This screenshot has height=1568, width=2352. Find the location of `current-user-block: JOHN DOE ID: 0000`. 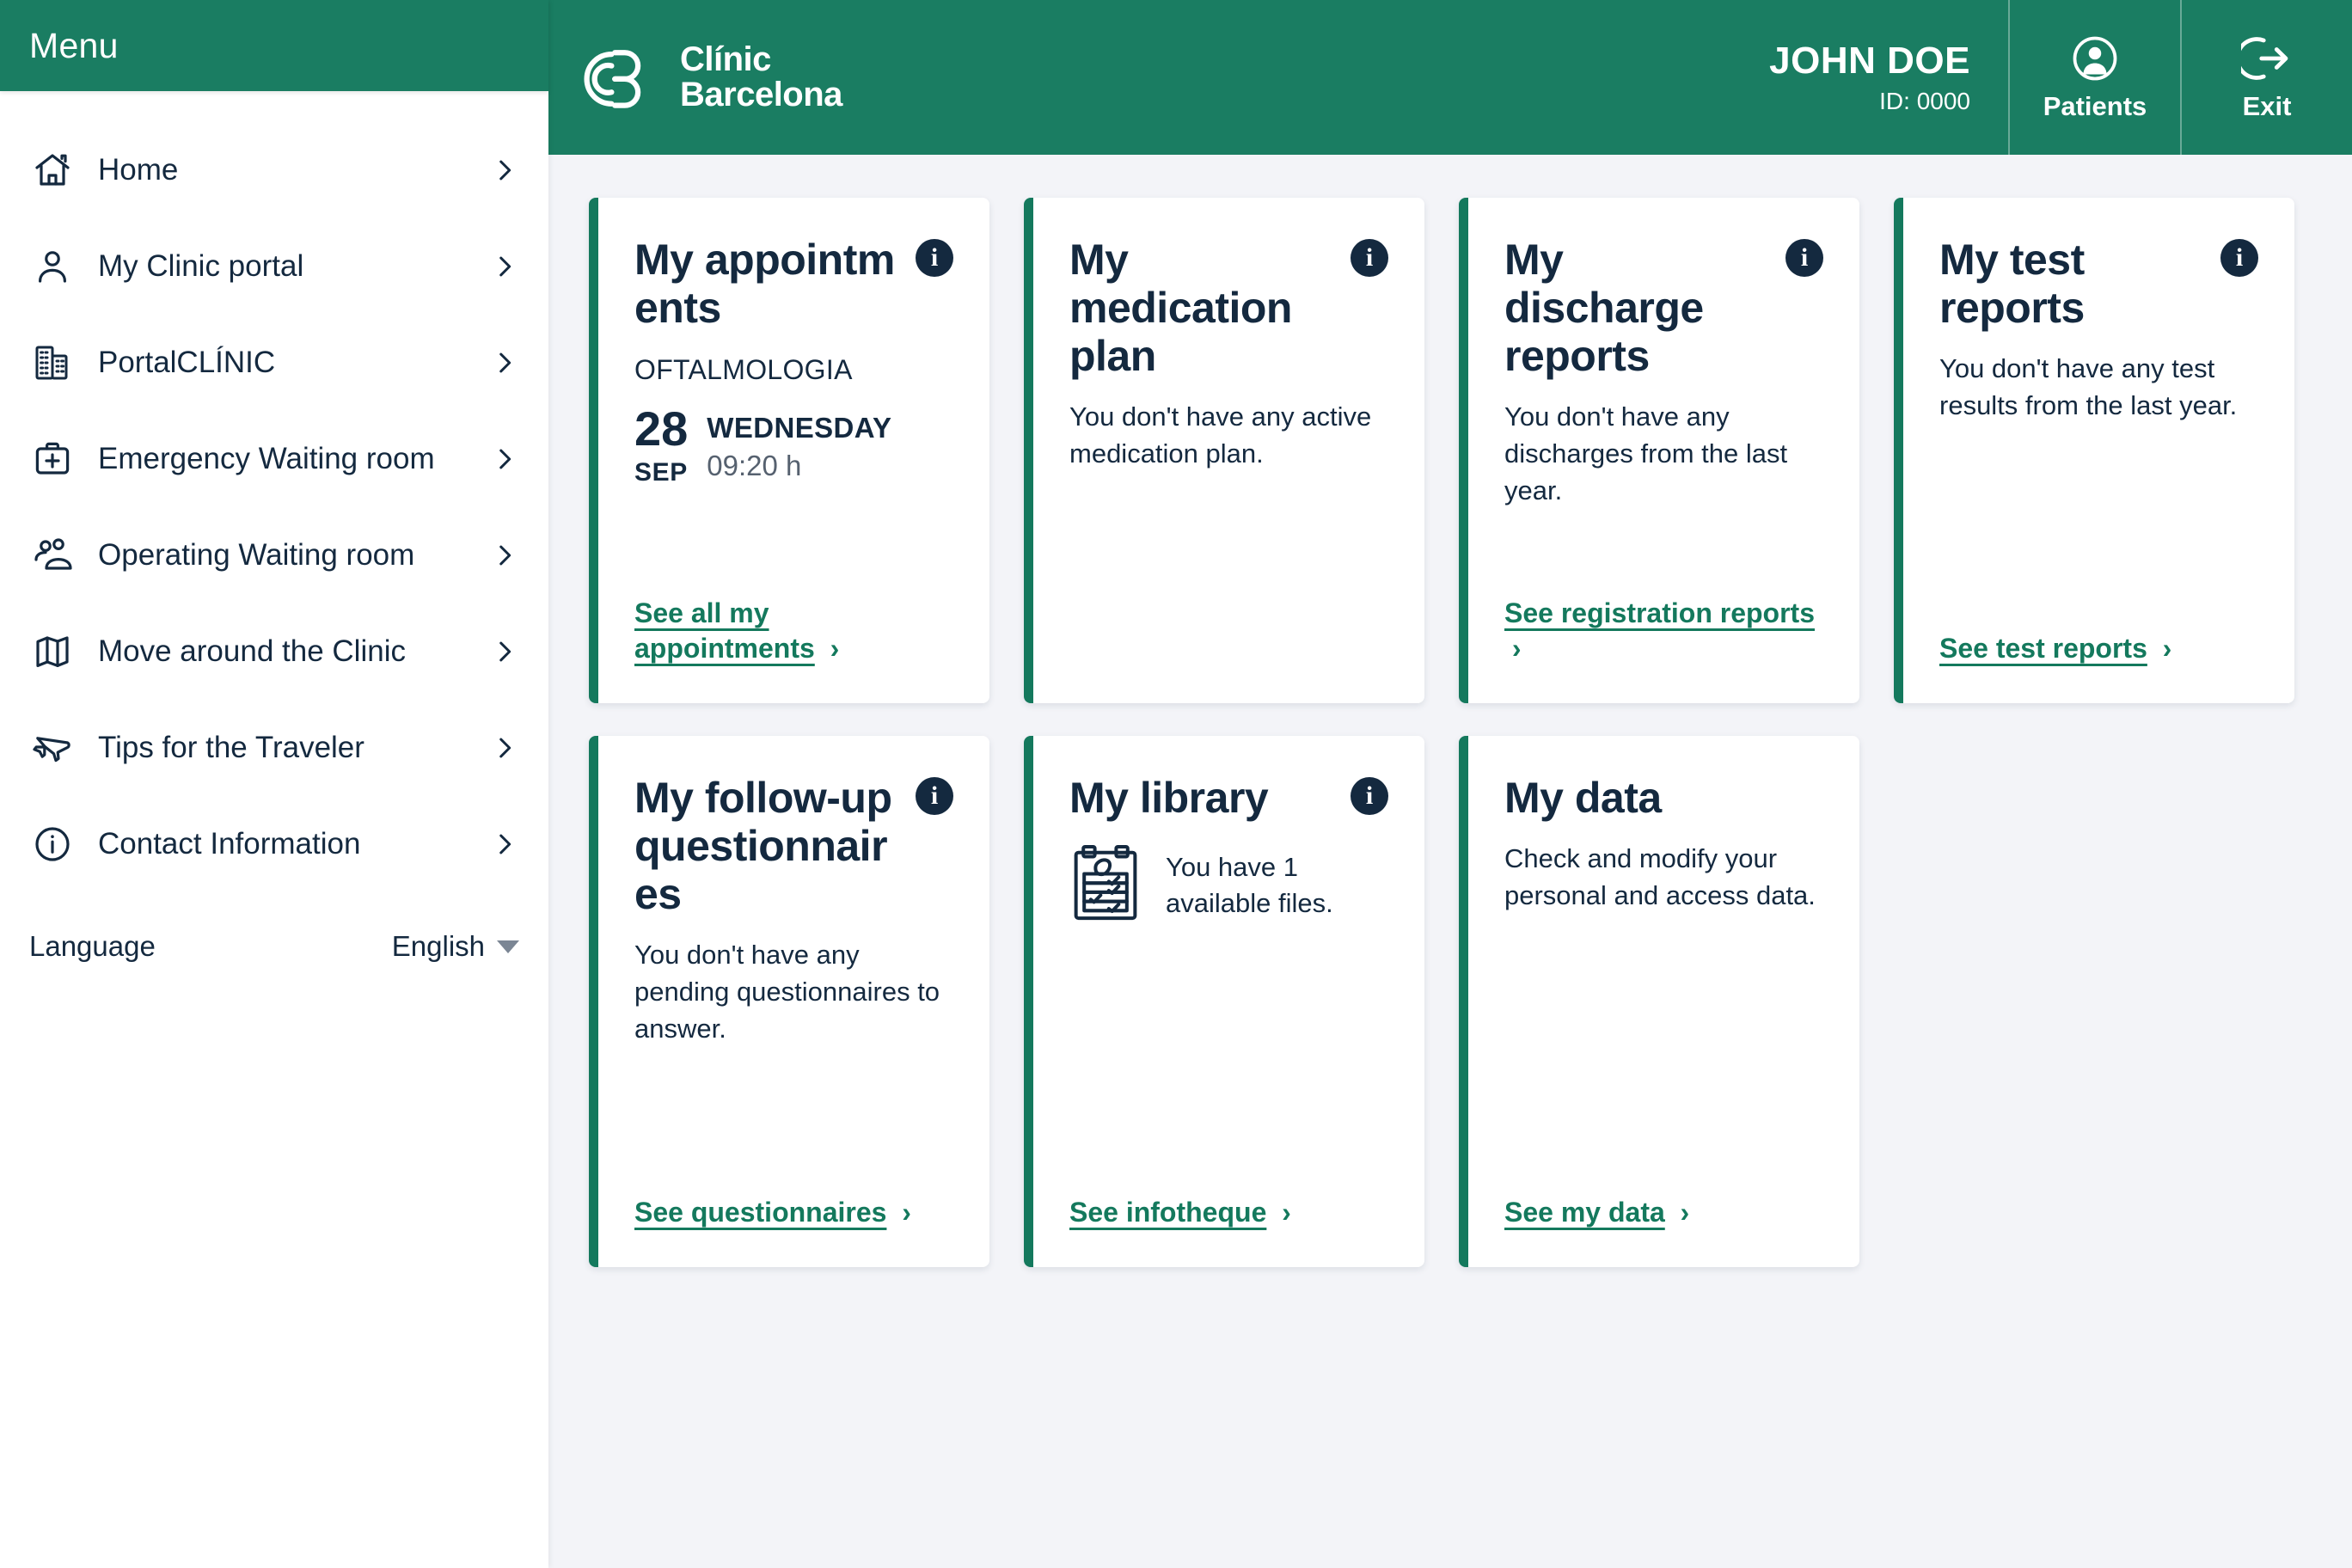

current-user-block: JOHN DOE ID: 0000 is located at coordinates (1875, 77).